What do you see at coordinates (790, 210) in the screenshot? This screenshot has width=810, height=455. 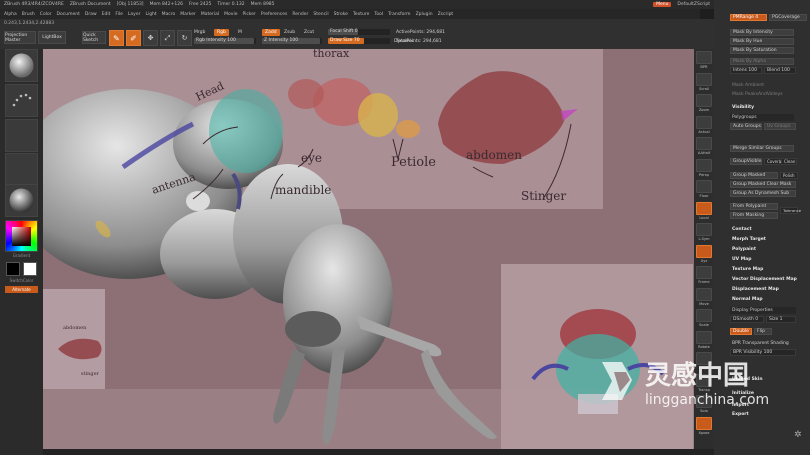 I see `tolerance-slider: Tolerance` at bounding box center [790, 210].